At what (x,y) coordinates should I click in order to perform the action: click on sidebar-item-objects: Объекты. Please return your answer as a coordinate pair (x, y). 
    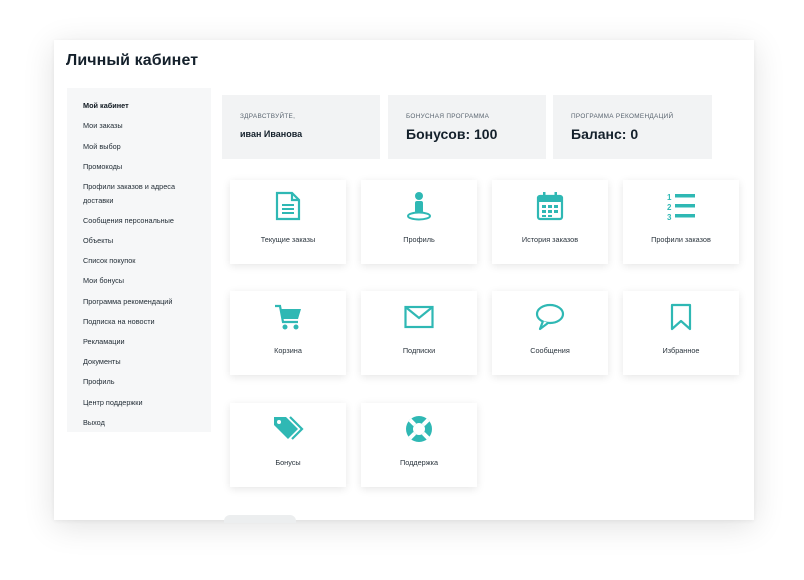
    Looking at the image, I should click on (139, 241).